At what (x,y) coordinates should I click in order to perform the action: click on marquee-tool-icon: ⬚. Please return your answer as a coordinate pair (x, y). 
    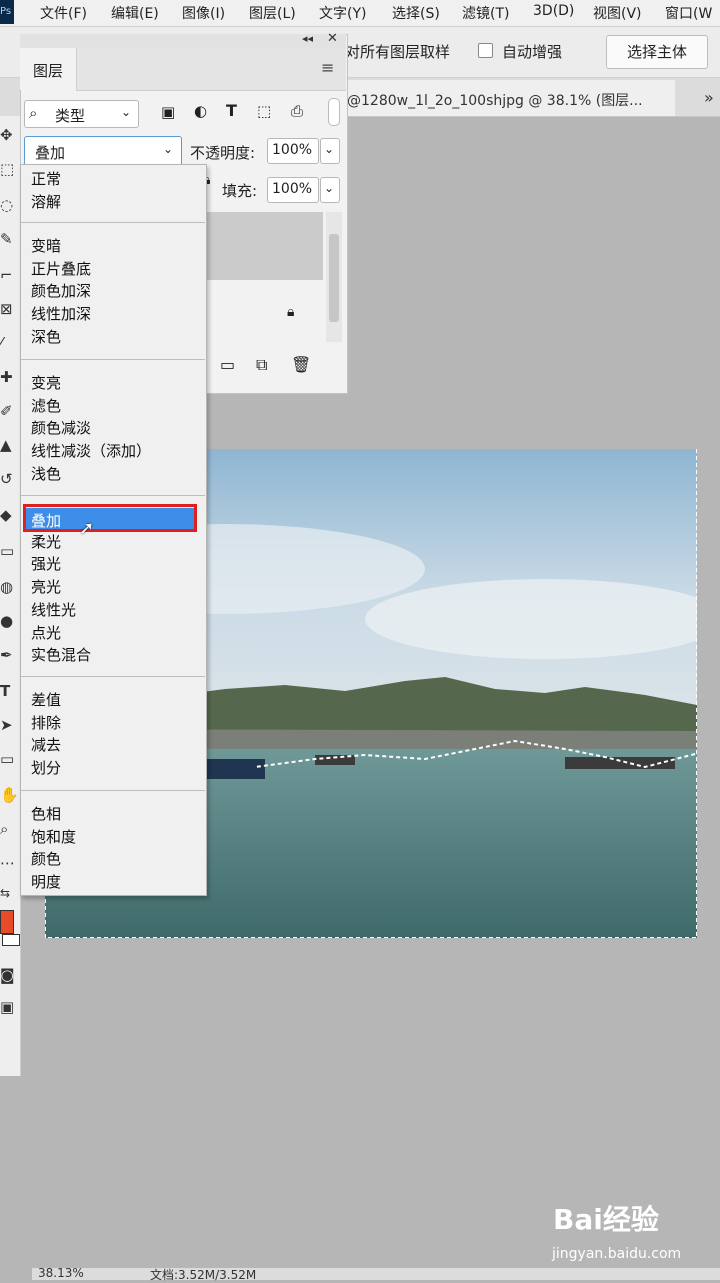
    Looking at the image, I should click on (10, 169).